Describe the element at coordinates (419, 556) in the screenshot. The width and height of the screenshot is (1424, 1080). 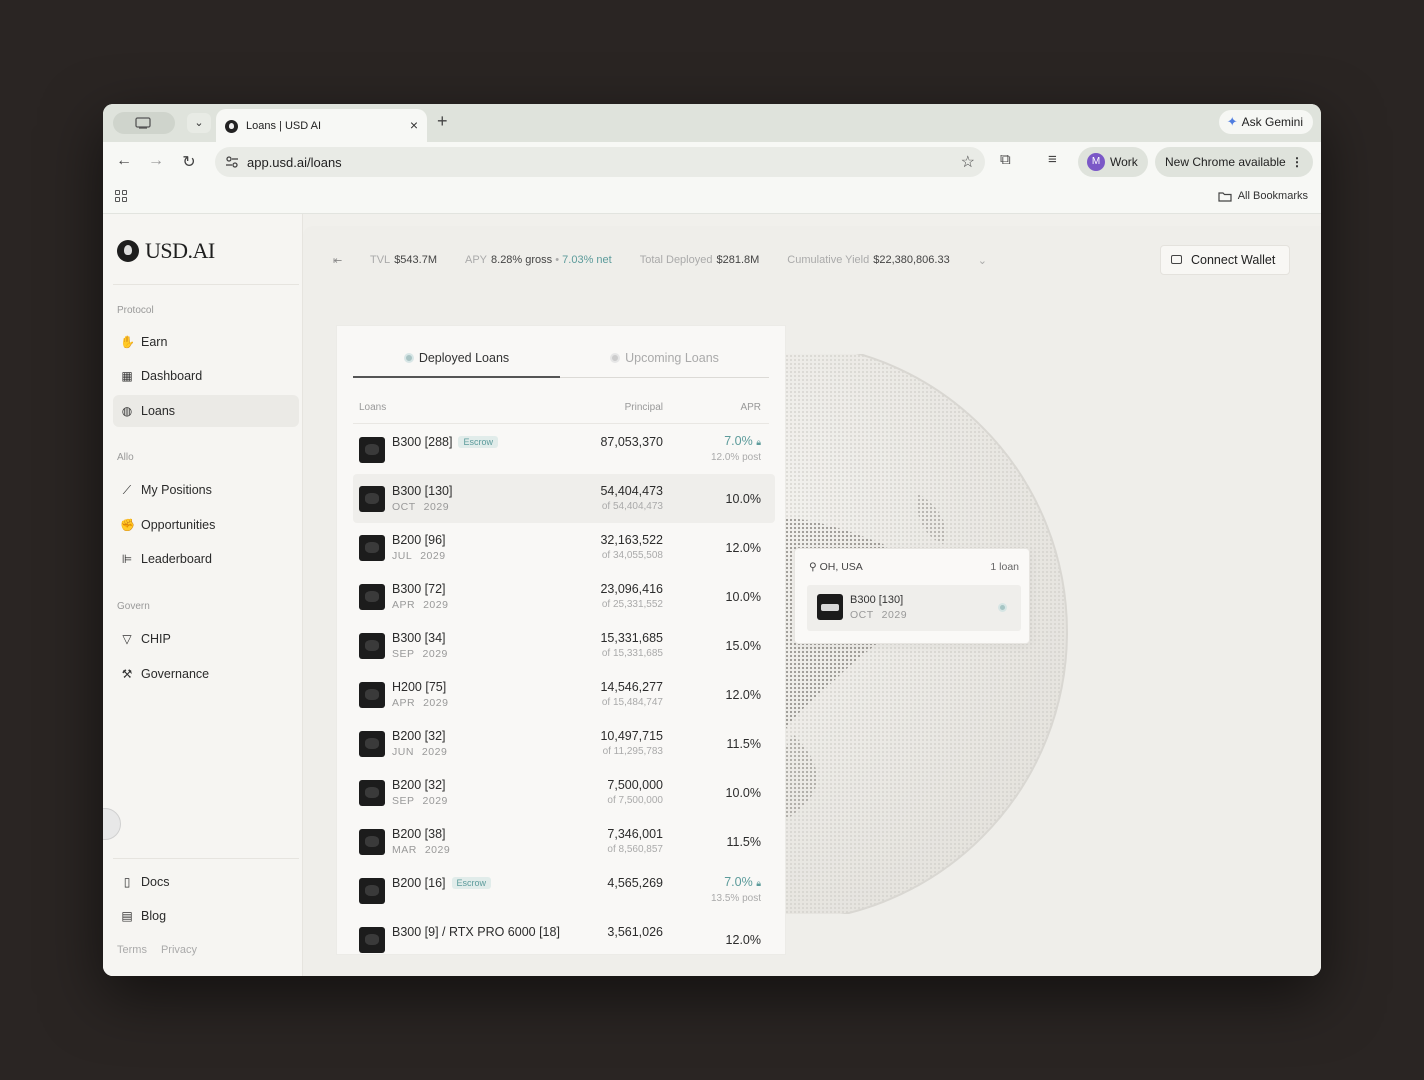
I see `loan-maturity: JUL 2029` at that location.